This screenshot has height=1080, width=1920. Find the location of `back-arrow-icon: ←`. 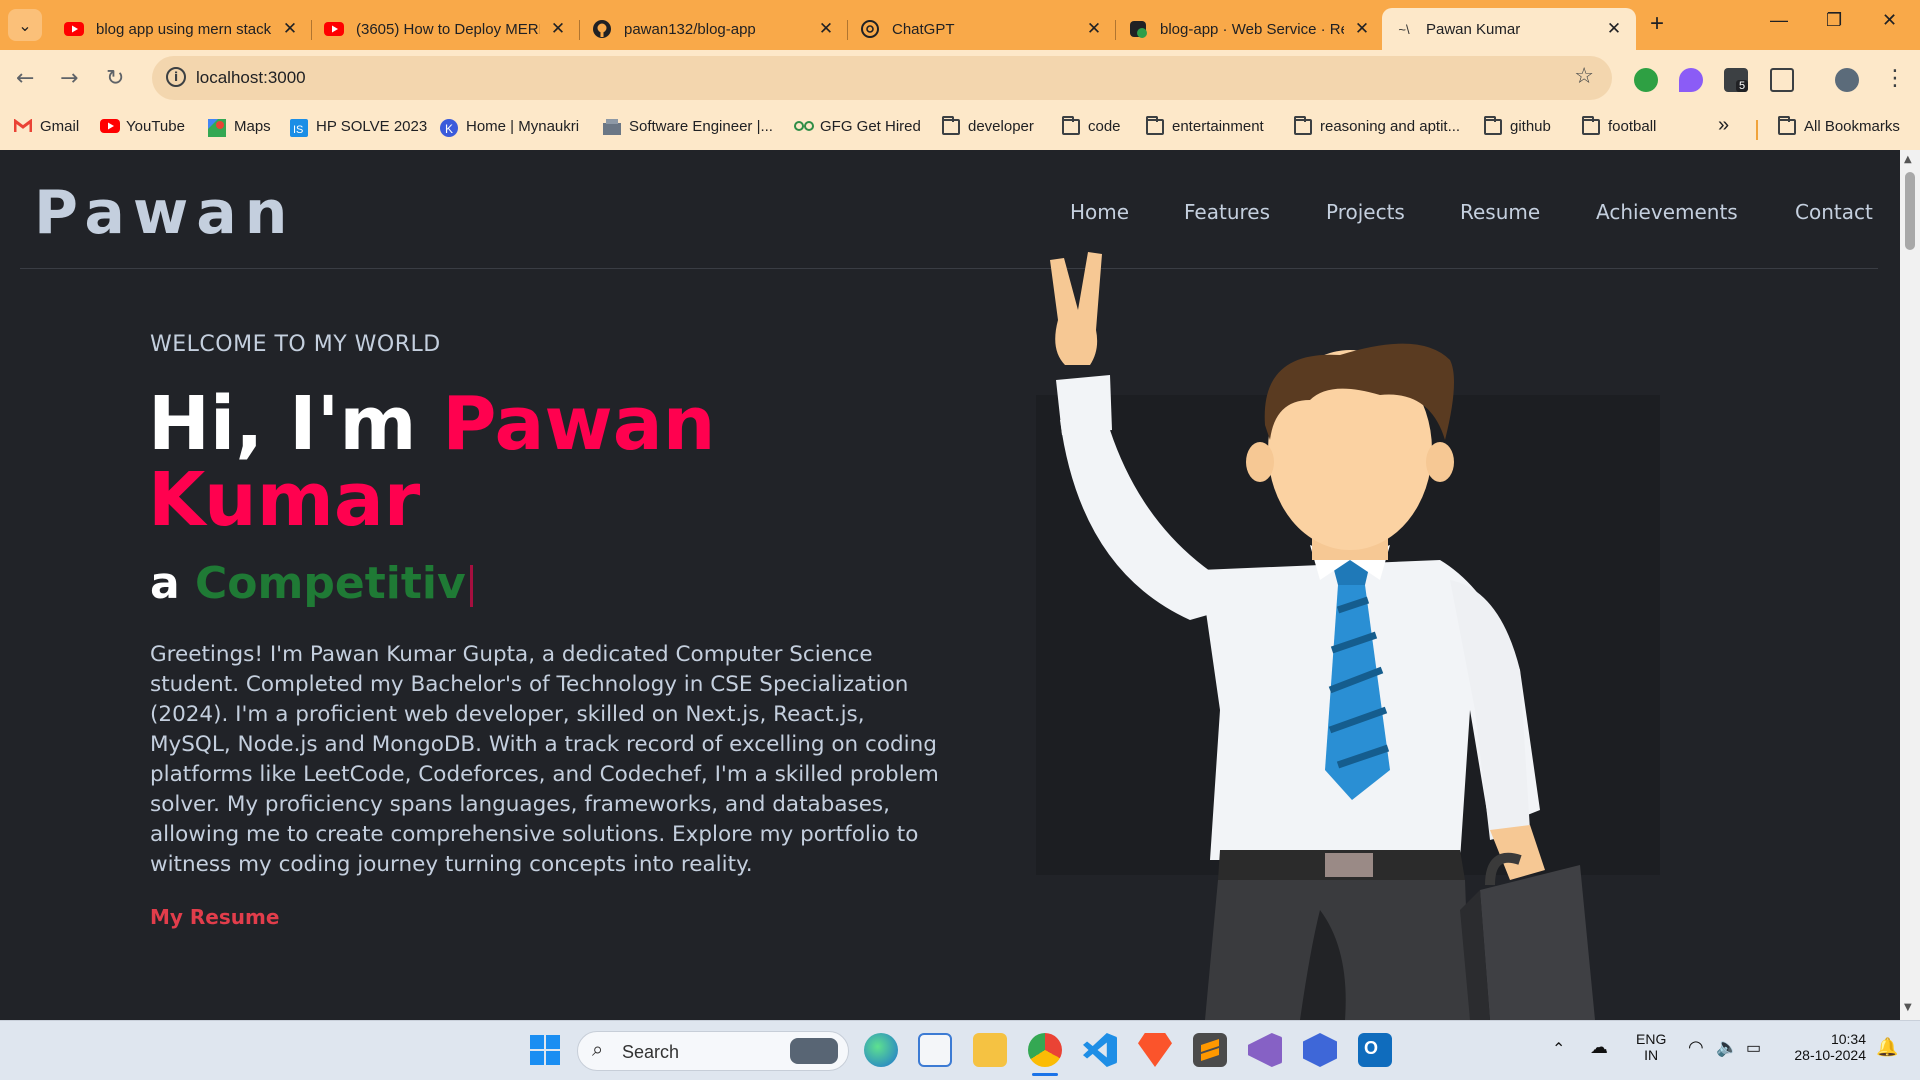

back-arrow-icon: ← is located at coordinates (25, 78).